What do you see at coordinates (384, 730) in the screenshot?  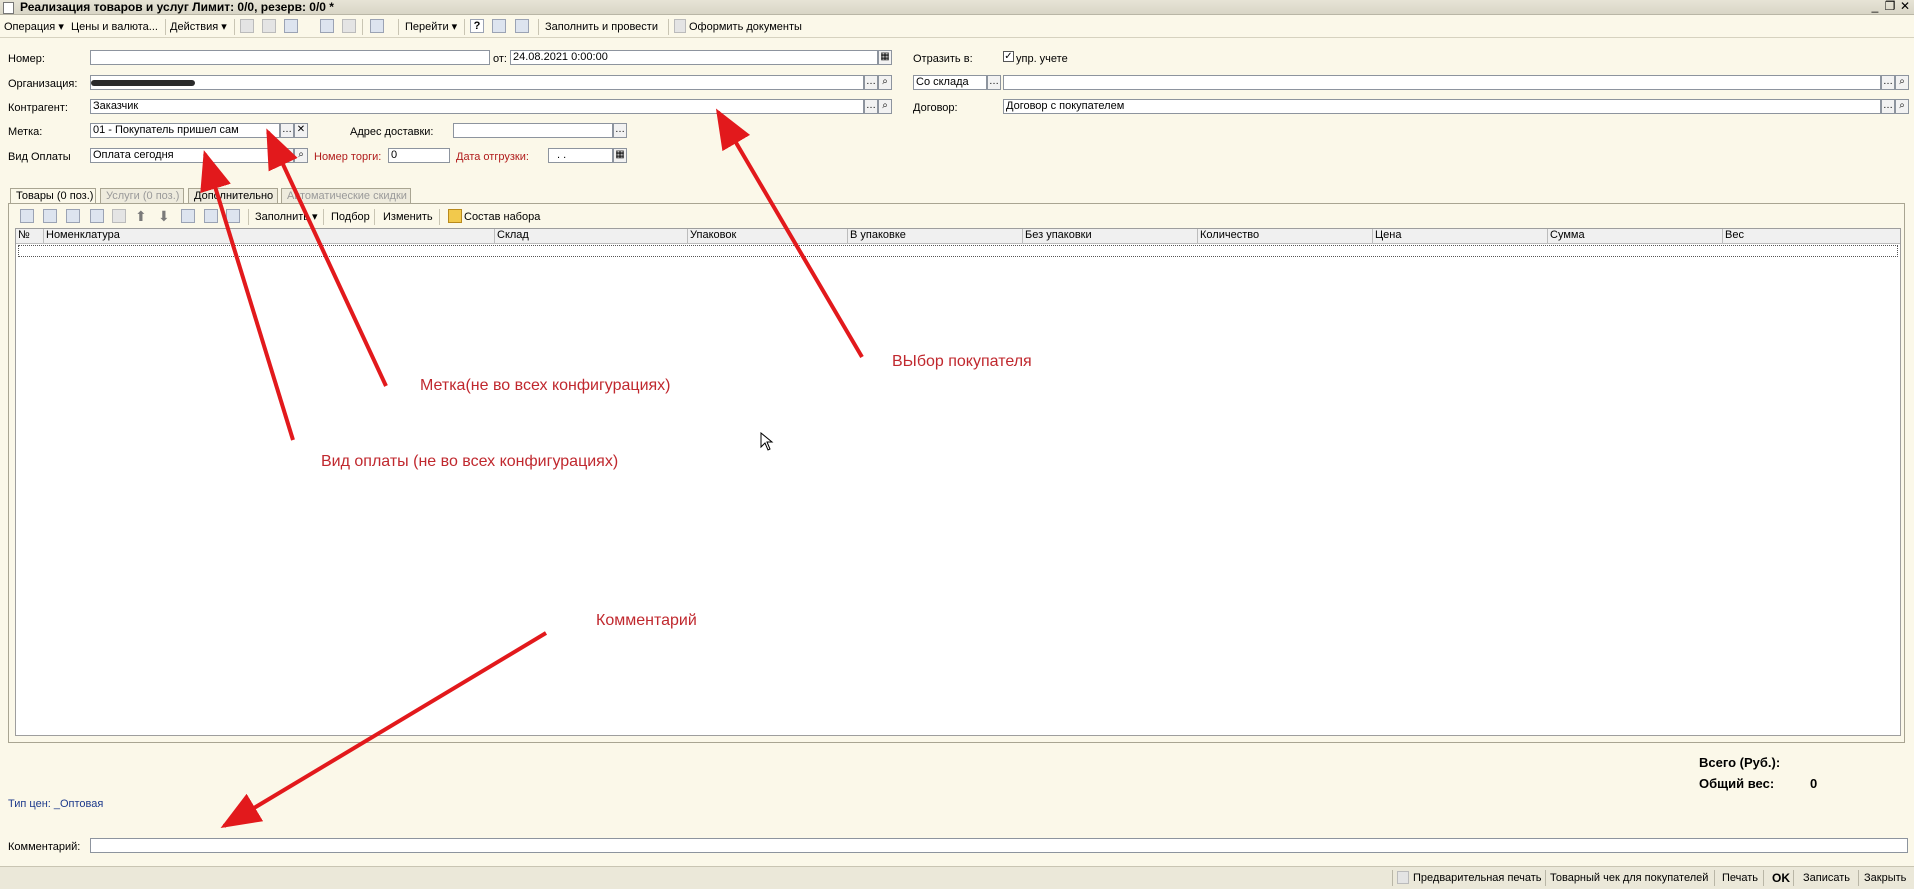 I see `arrow-comment` at bounding box center [384, 730].